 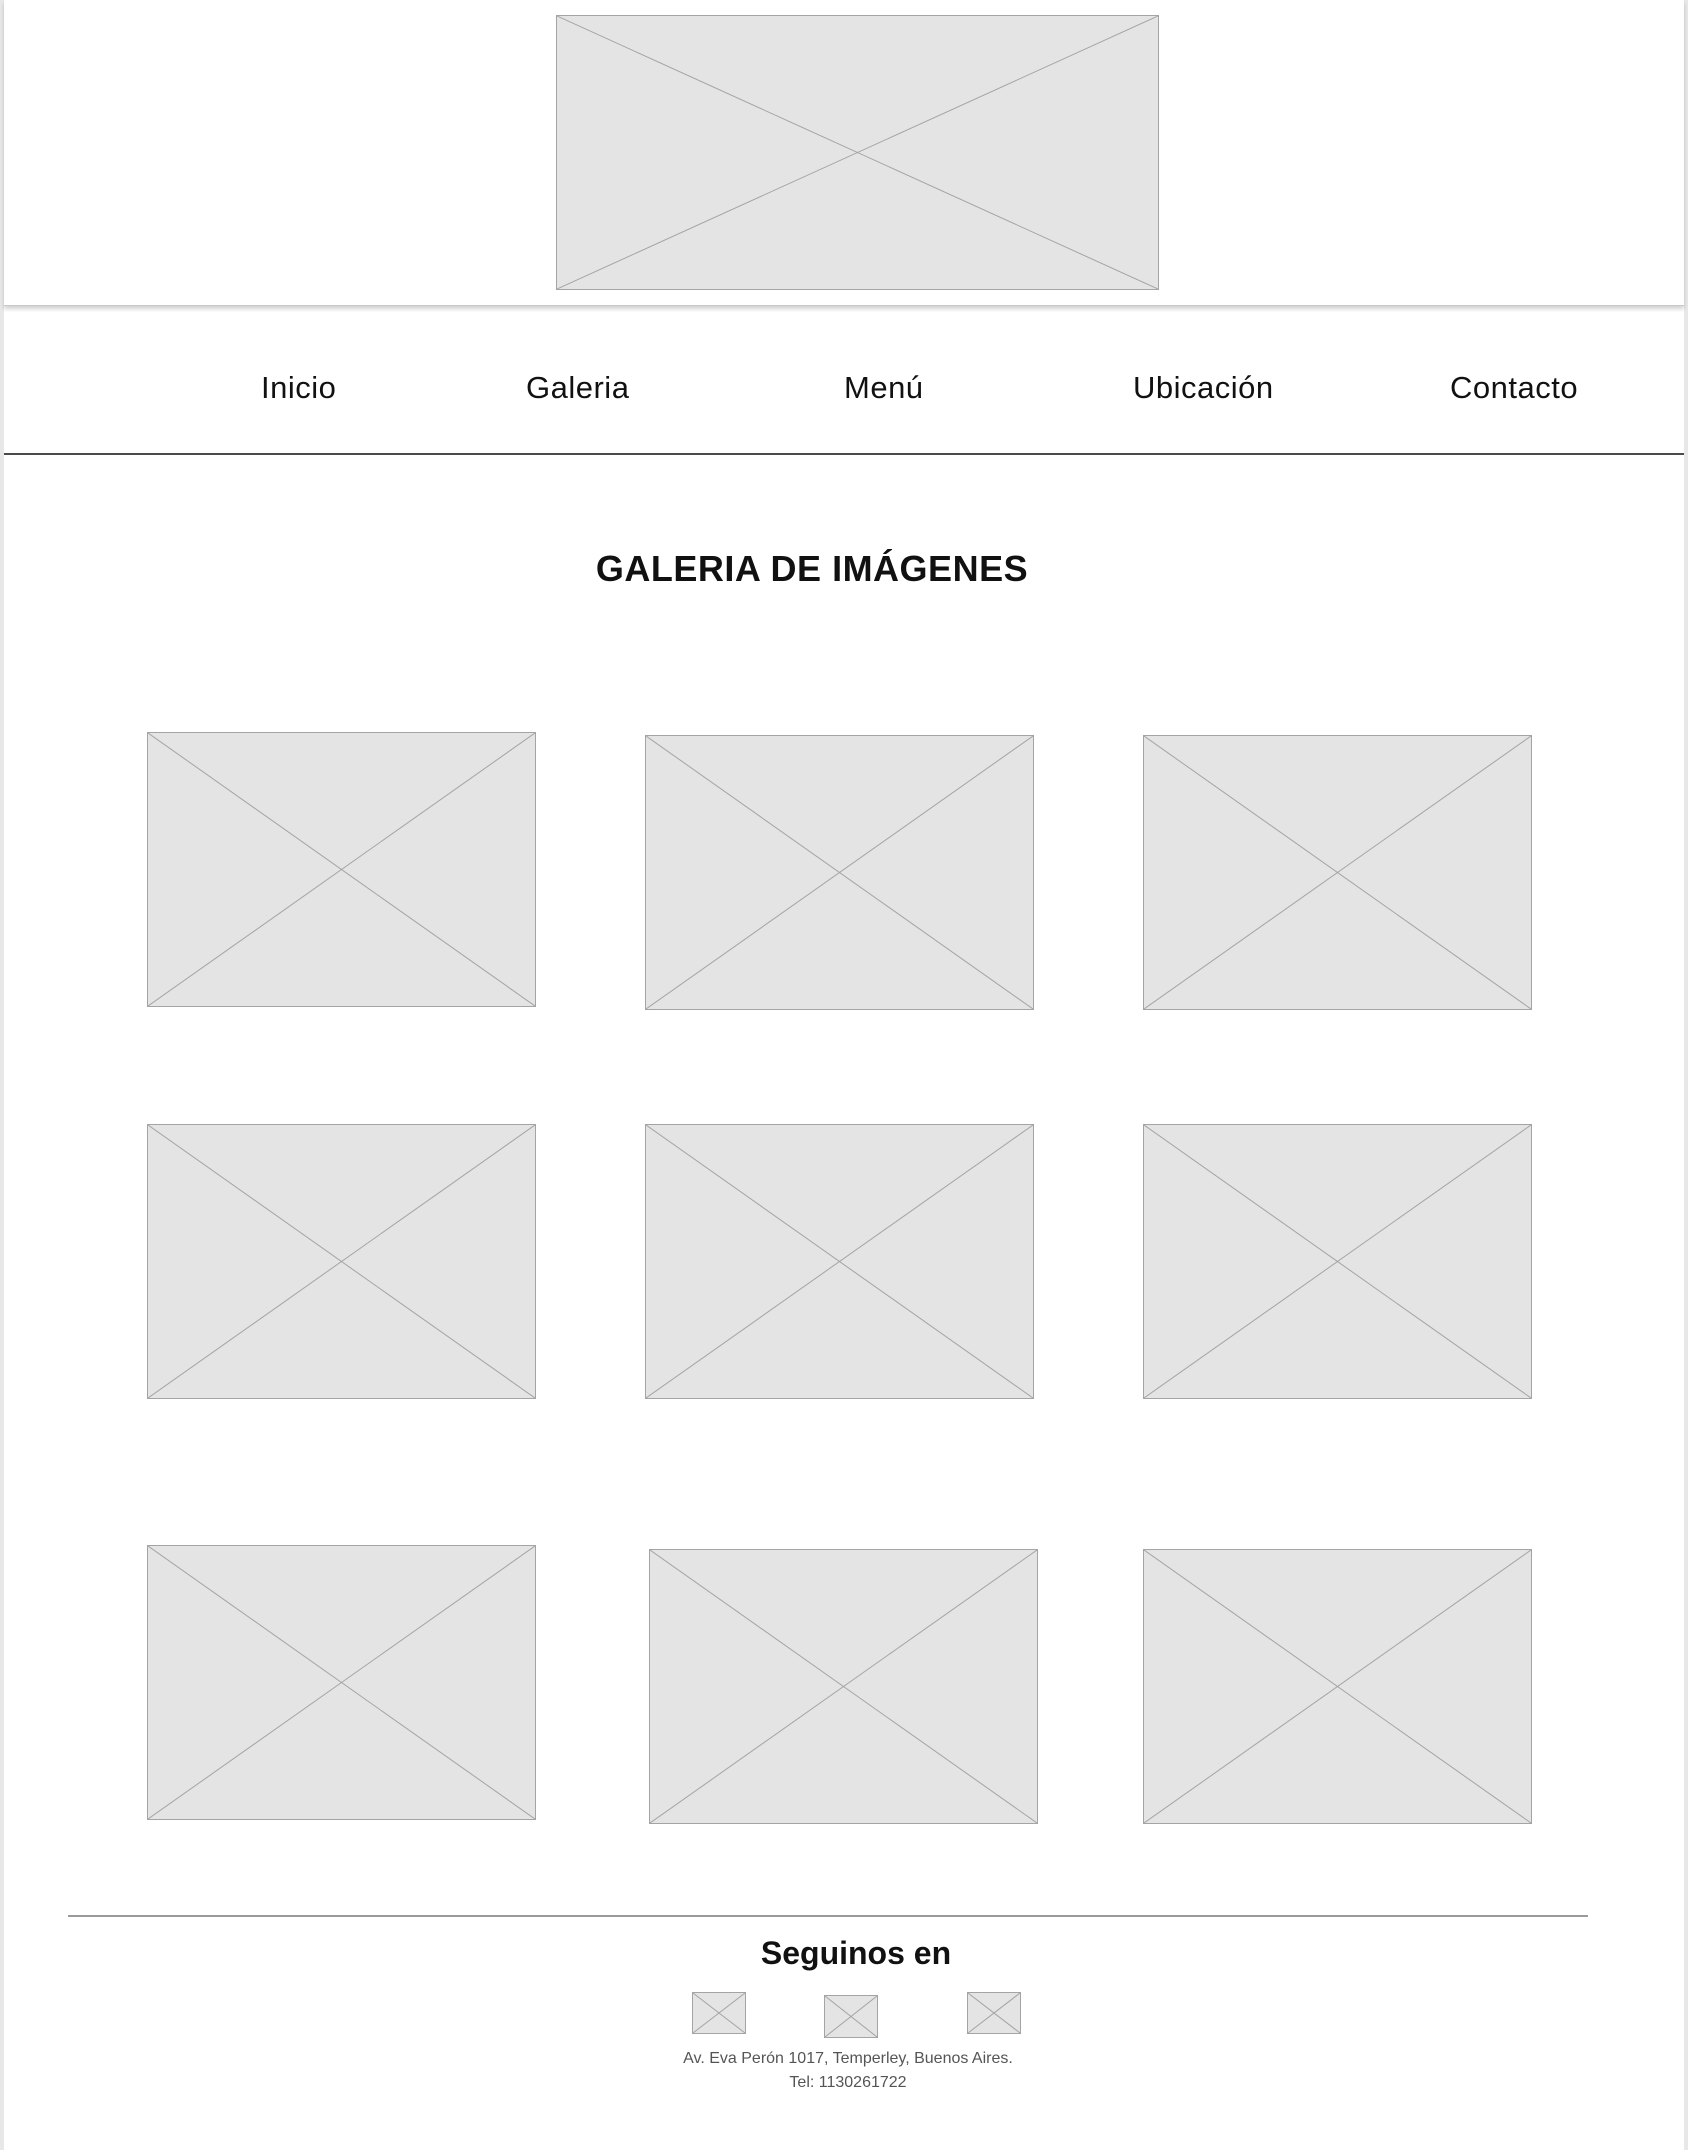 What do you see at coordinates (884, 388) in the screenshot?
I see `nav-item-menu: Menú` at bounding box center [884, 388].